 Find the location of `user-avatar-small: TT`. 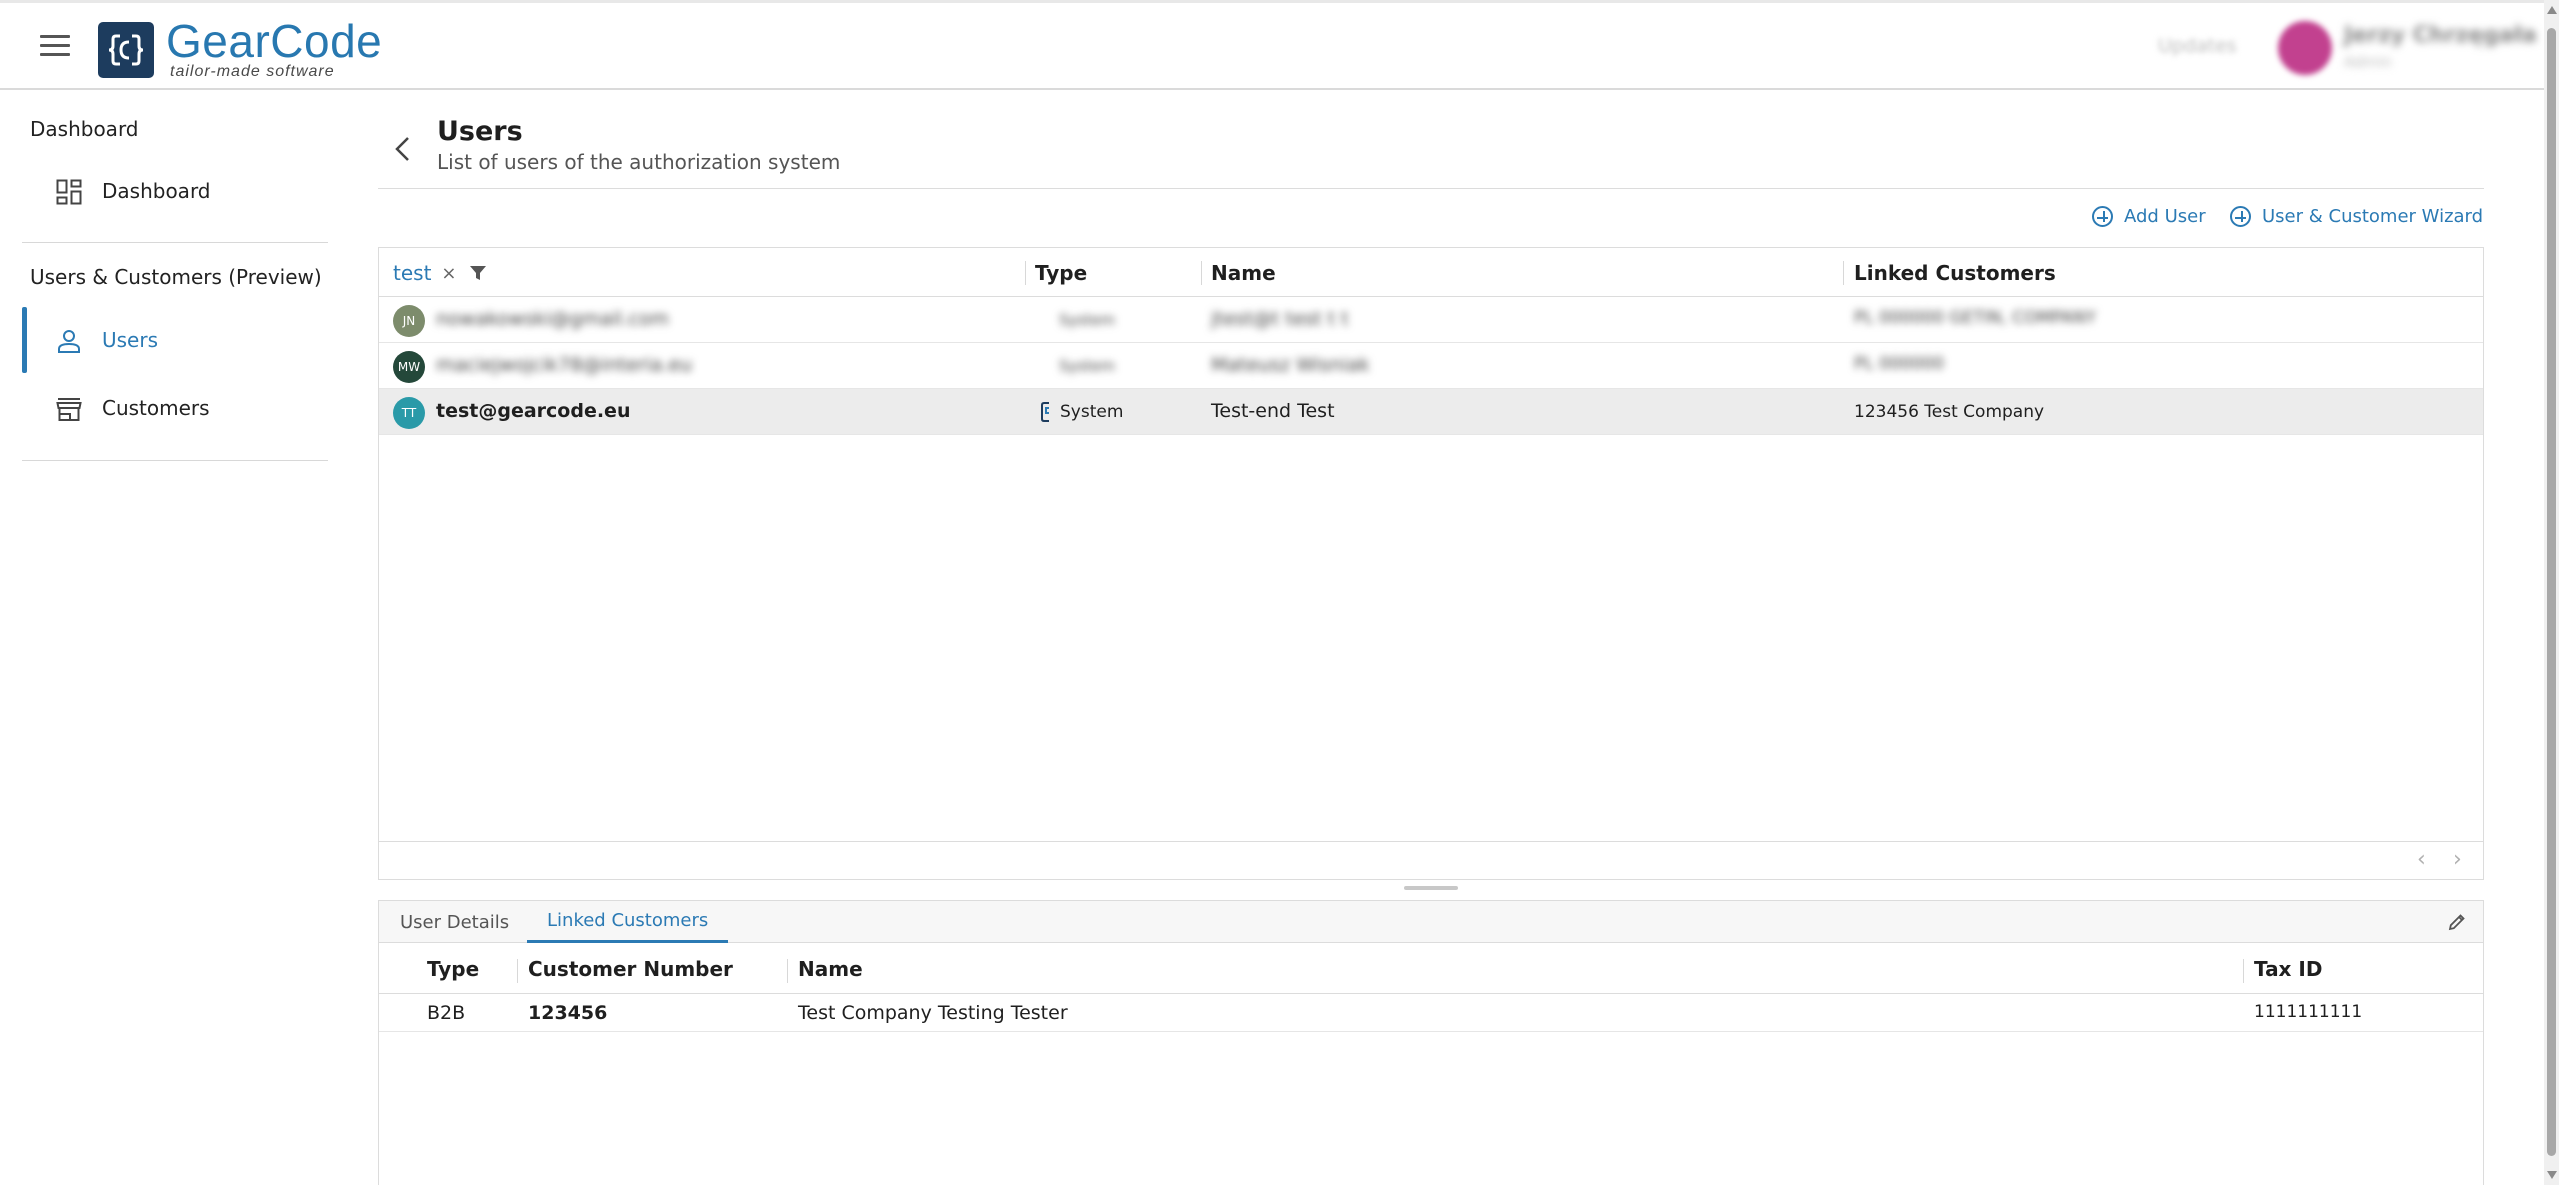

user-avatar-small: TT is located at coordinates (409, 413).